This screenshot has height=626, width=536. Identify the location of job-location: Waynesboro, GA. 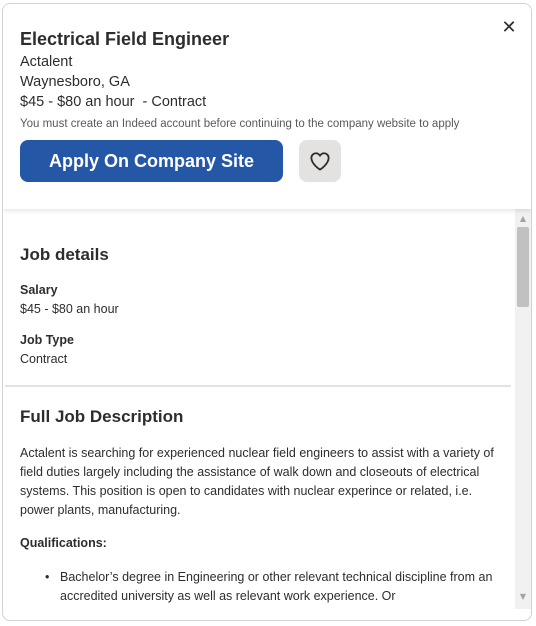
(75, 82).